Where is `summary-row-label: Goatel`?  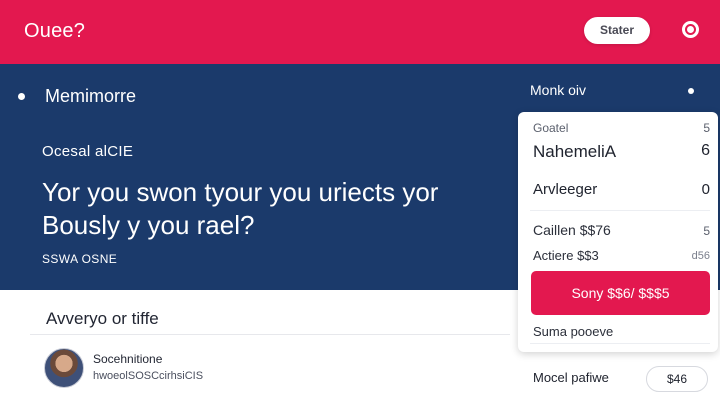
summary-row-label: Goatel is located at coordinates (551, 128).